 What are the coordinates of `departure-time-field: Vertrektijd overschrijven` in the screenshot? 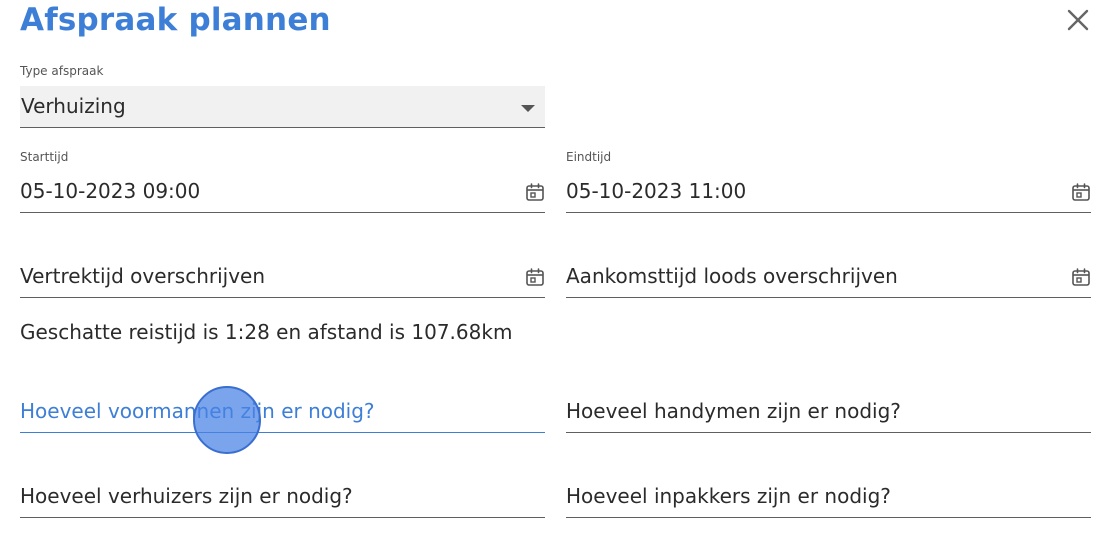 It's located at (282, 276).